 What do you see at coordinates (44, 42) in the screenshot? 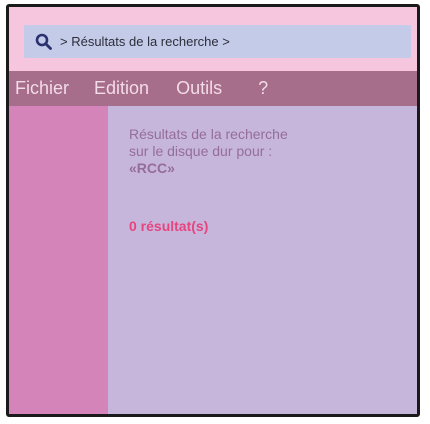
I see `search-icon` at bounding box center [44, 42].